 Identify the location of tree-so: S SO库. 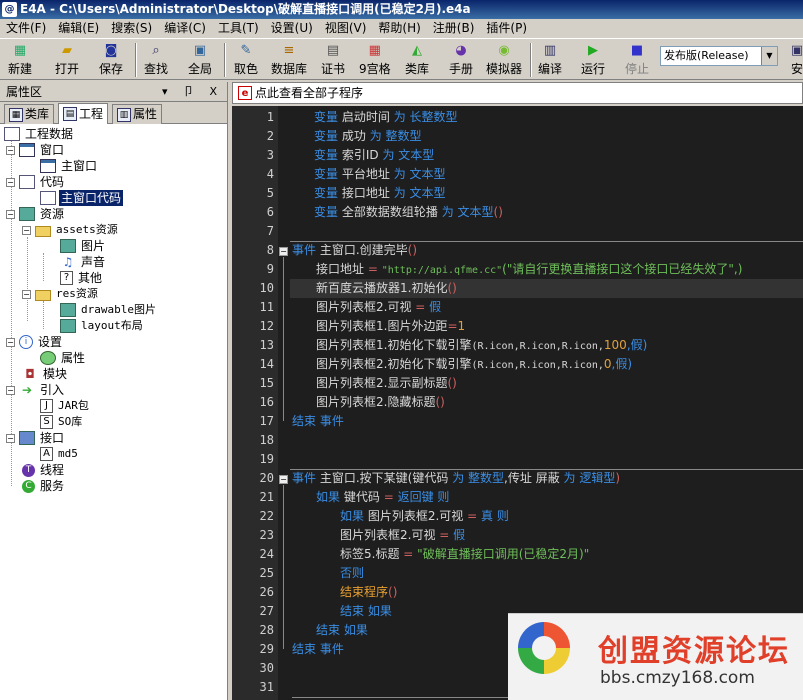
(62, 422).